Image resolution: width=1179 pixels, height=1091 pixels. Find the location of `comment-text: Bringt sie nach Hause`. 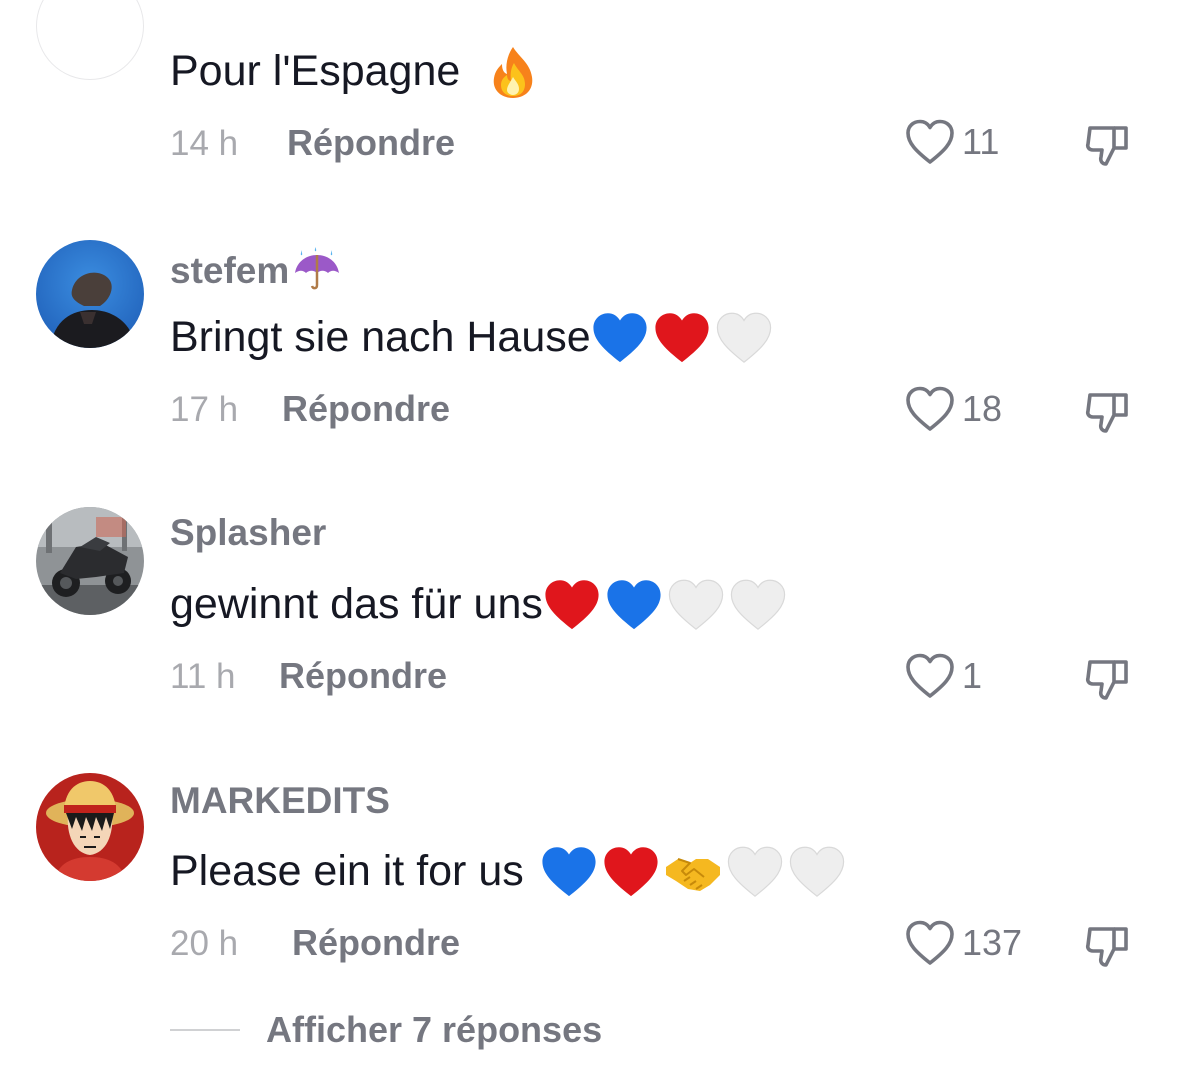

comment-text: Bringt sie nach Hause is located at coordinates (473, 342).